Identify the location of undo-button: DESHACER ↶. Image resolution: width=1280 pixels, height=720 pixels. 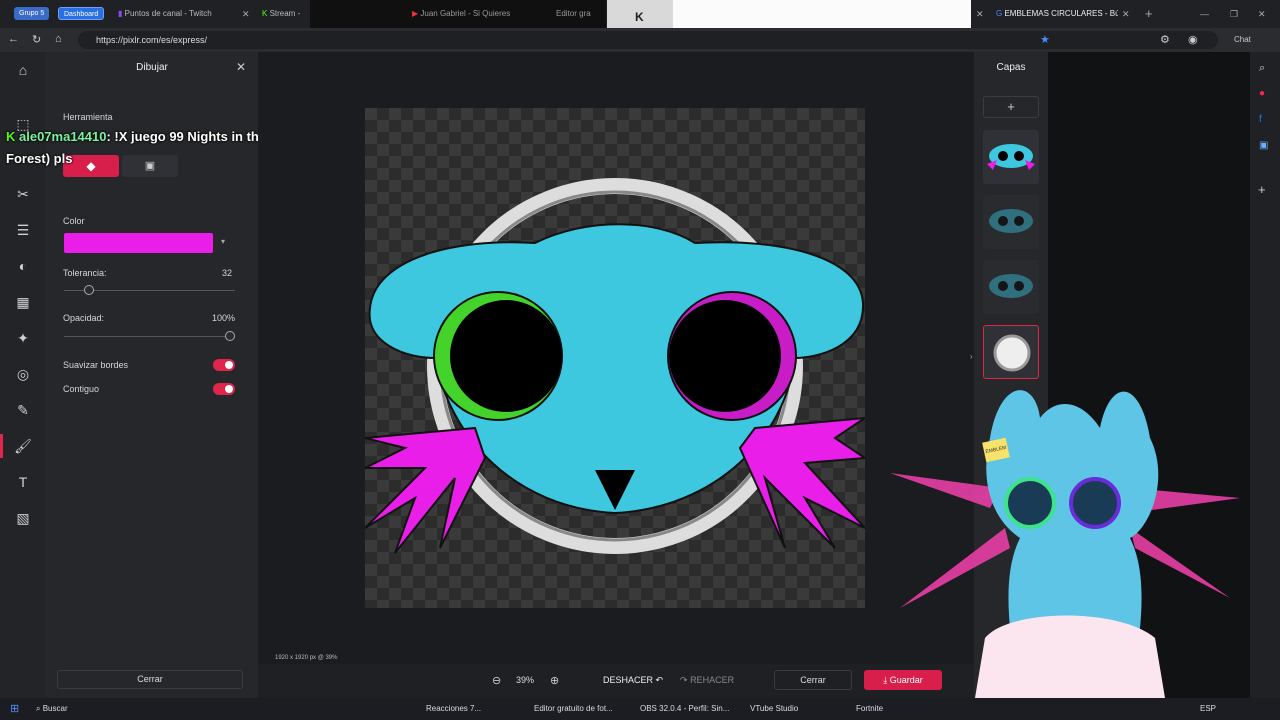
(633, 680).